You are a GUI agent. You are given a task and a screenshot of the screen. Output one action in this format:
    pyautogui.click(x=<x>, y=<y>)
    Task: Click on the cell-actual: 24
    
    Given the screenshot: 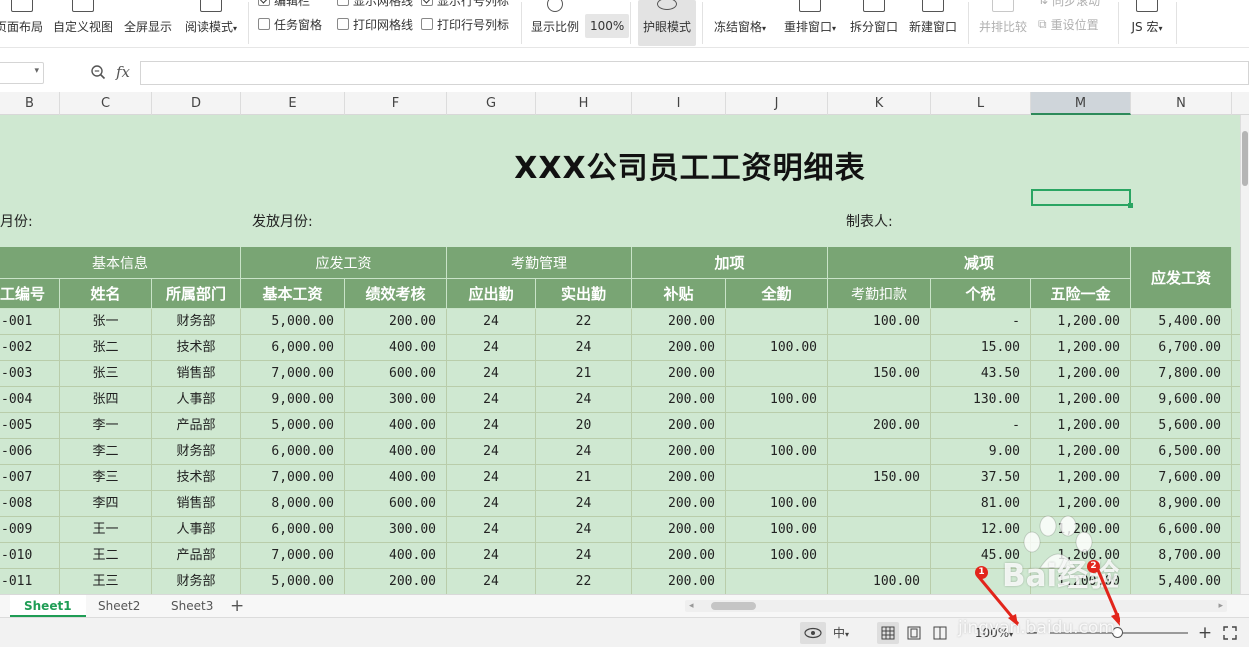 What is the action you would take?
    pyautogui.click(x=584, y=530)
    